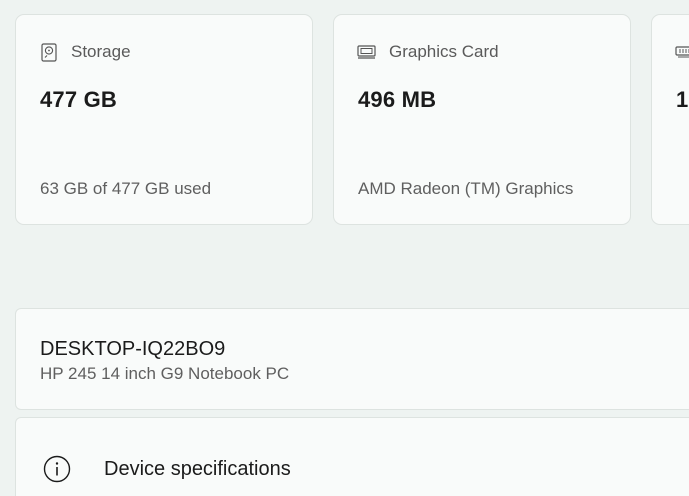  I want to click on memory-total-value: 16, so click(682, 99).